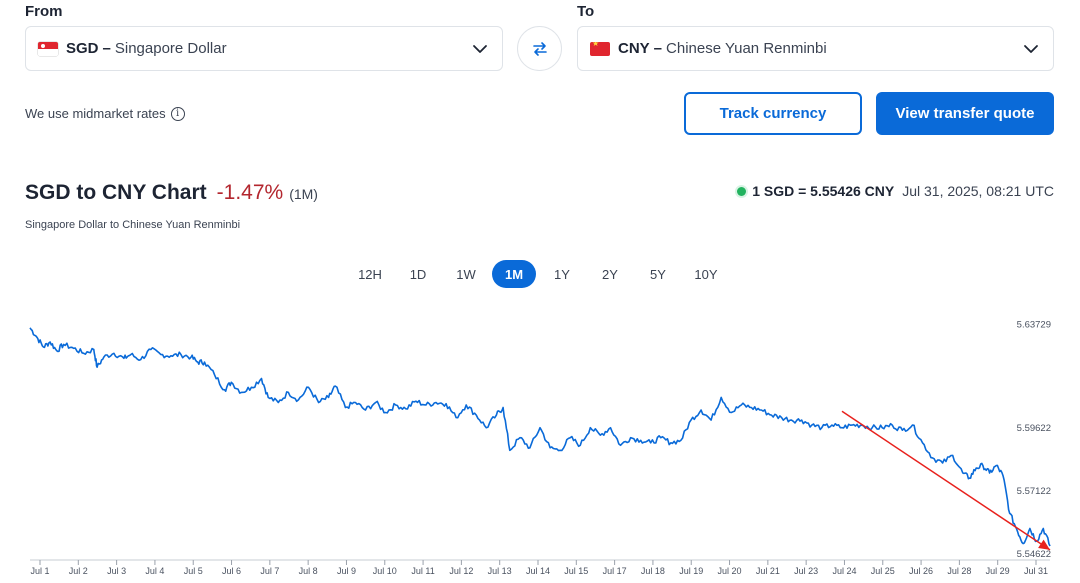 This screenshot has width=1080, height=583. What do you see at coordinates (39, 571) in the screenshot?
I see `x-tick-label: Jul 1` at bounding box center [39, 571].